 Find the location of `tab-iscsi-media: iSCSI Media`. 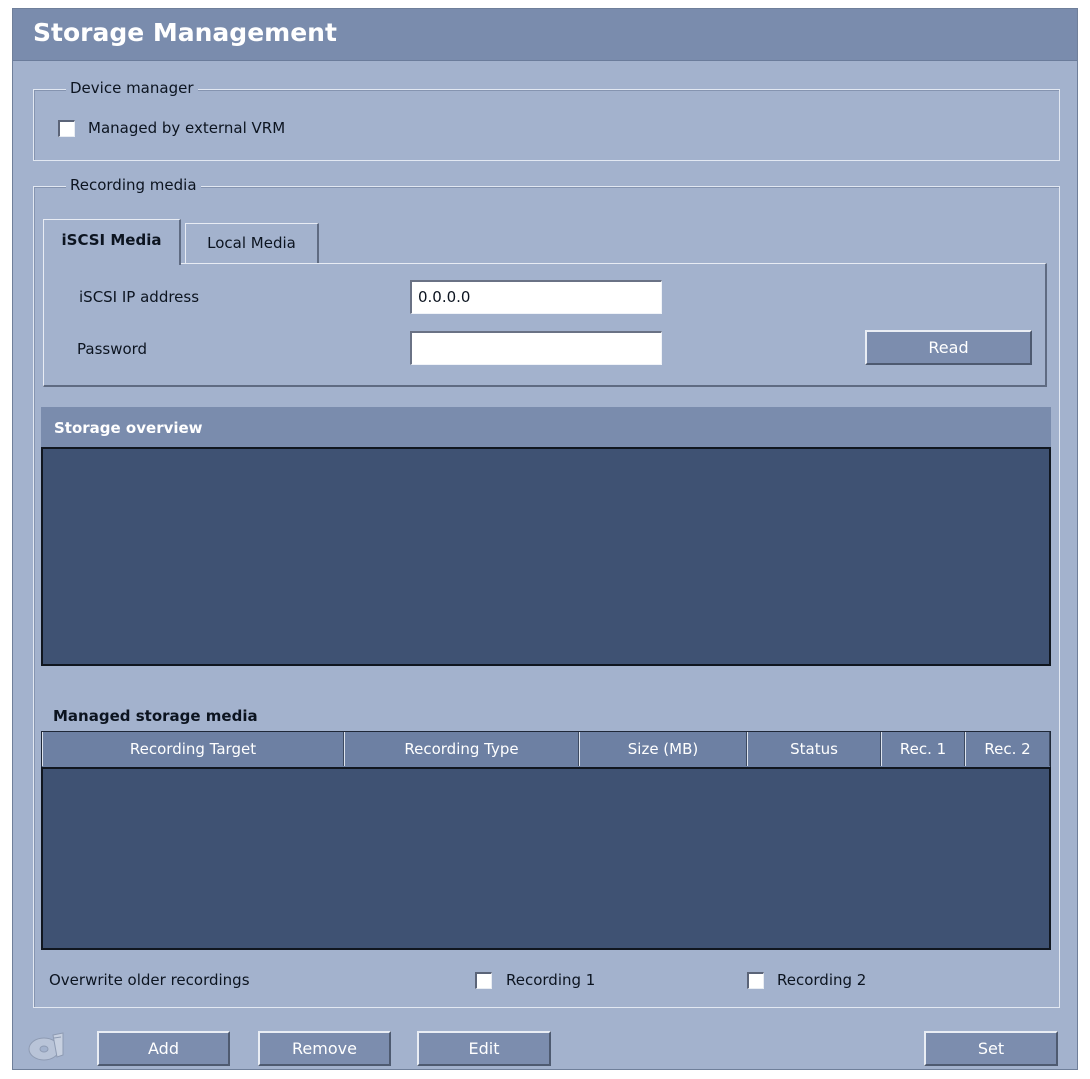

tab-iscsi-media: iSCSI Media is located at coordinates (112, 242).